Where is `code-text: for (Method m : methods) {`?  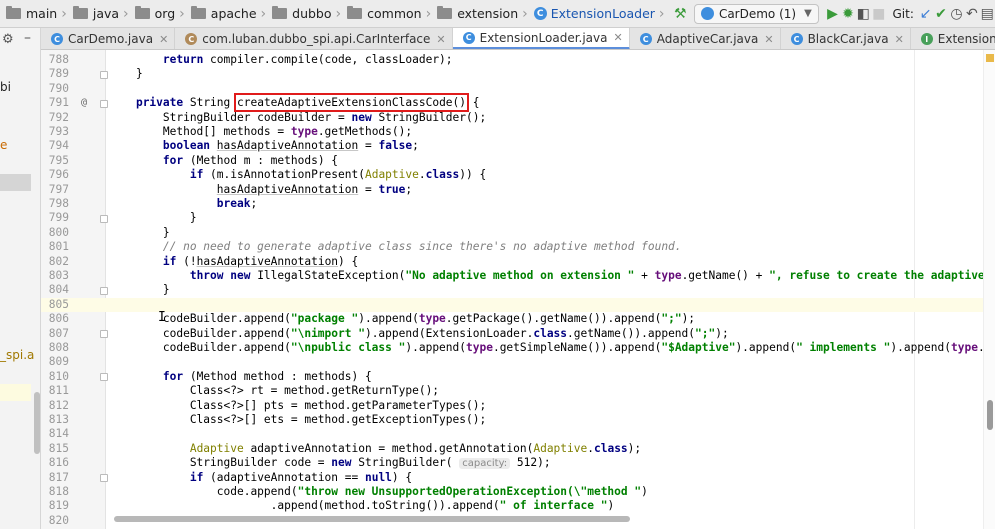 code-text: for (Method m : methods) { is located at coordinates (223, 161).